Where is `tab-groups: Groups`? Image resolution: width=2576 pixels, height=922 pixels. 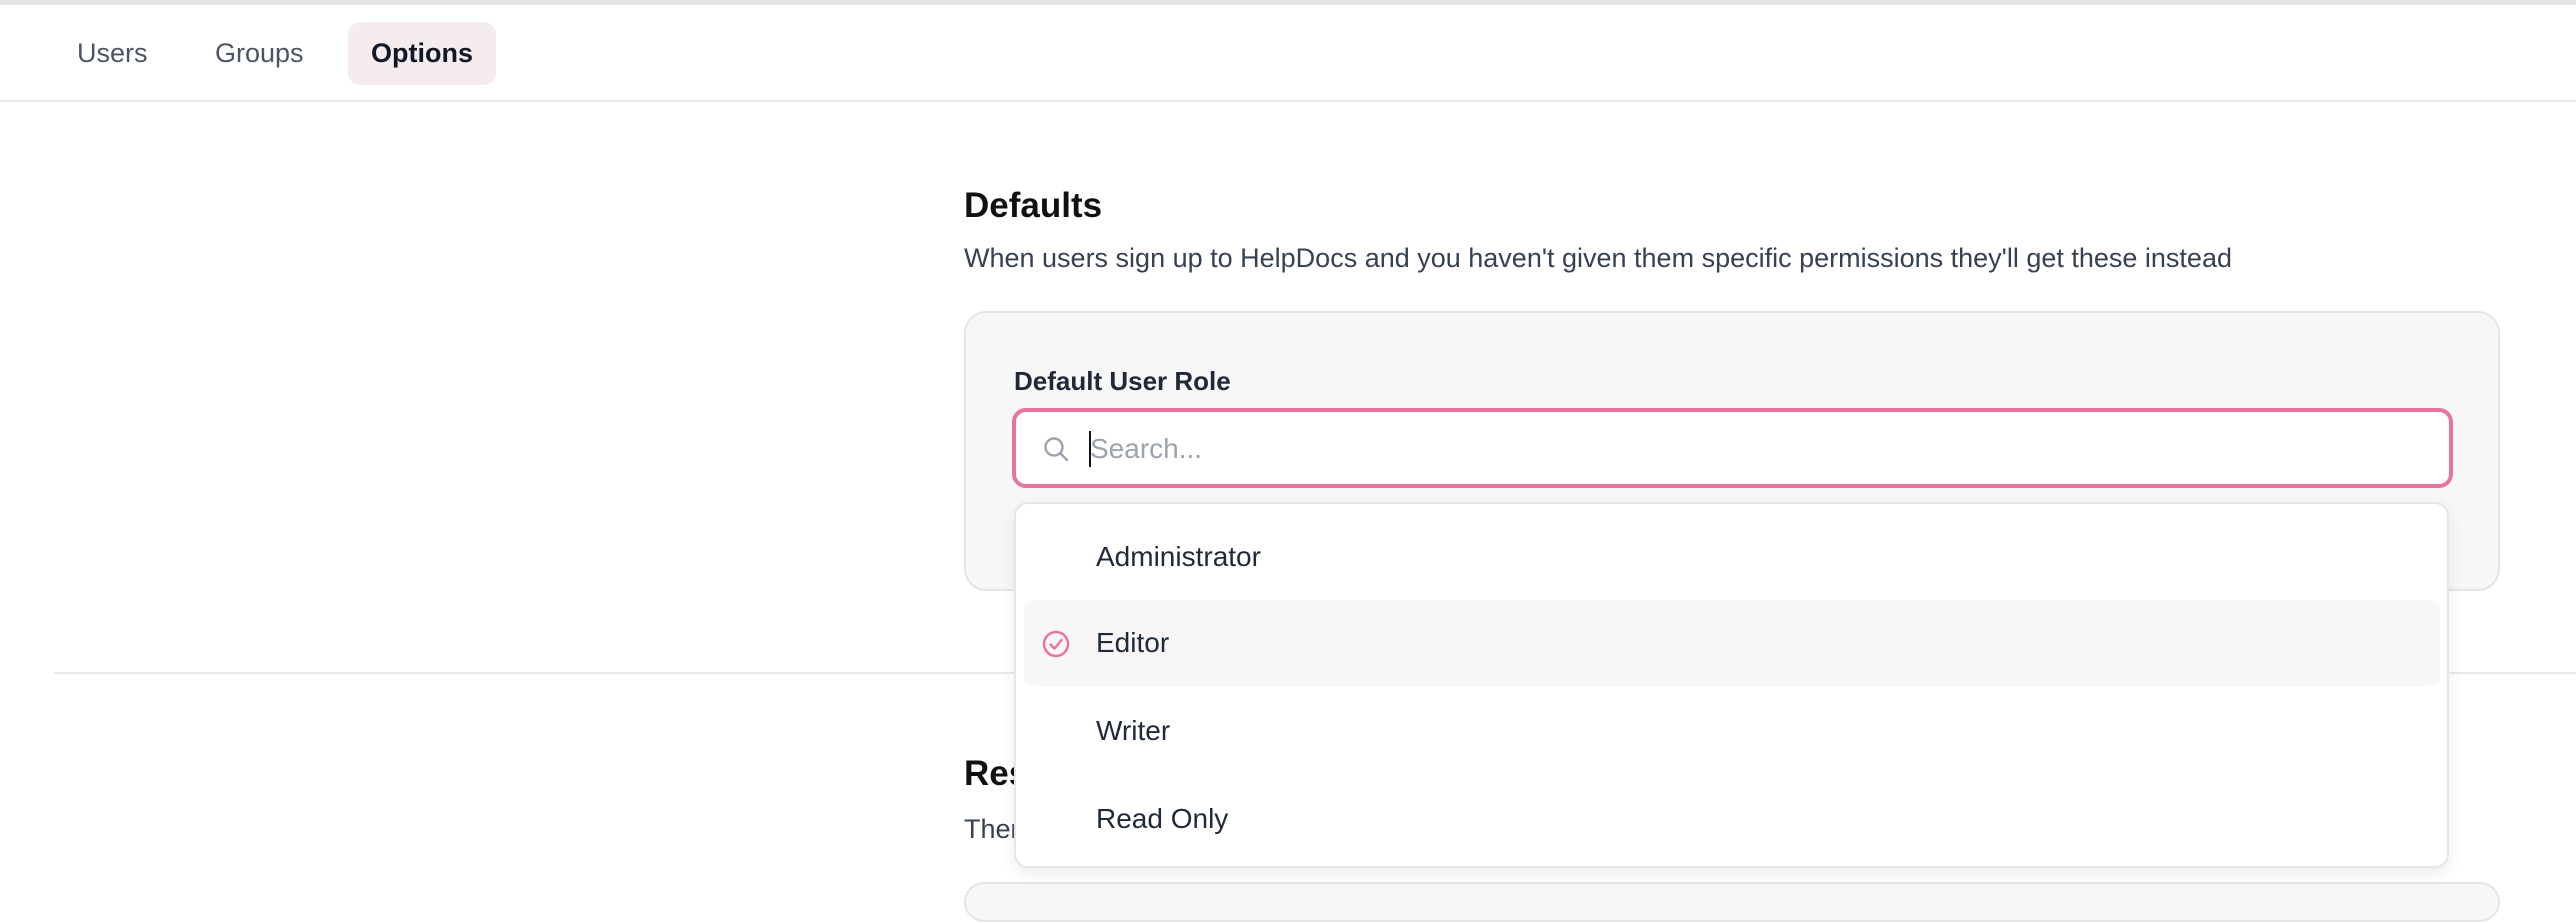 tab-groups: Groups is located at coordinates (259, 53).